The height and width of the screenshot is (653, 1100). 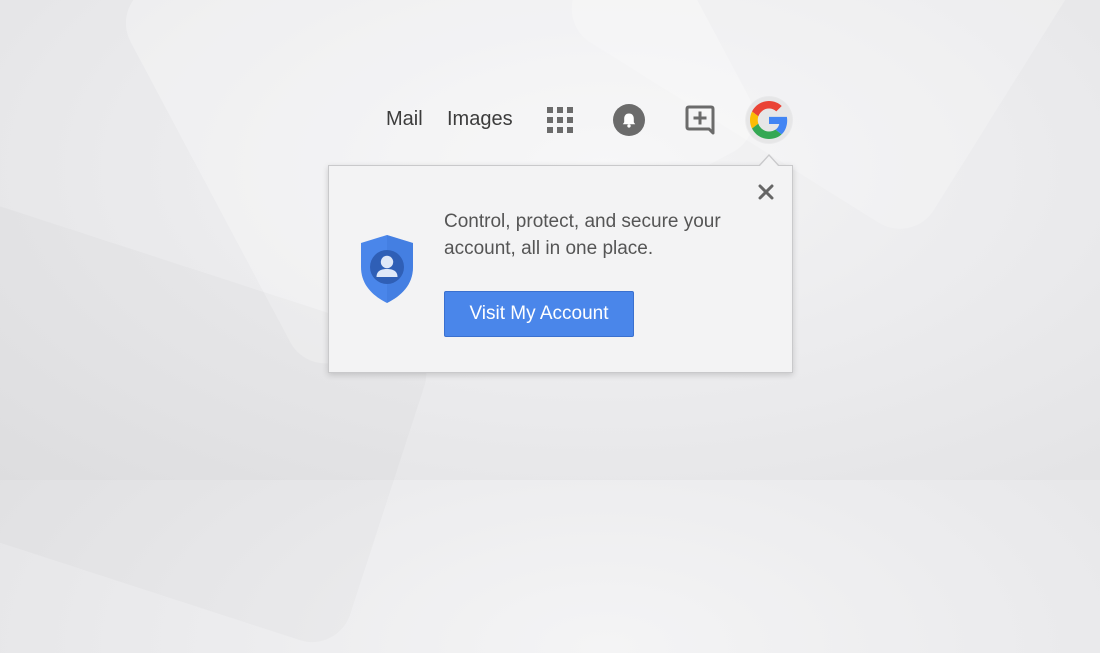 I want to click on visit-my-account-button: Visit My Account, so click(x=539, y=314).